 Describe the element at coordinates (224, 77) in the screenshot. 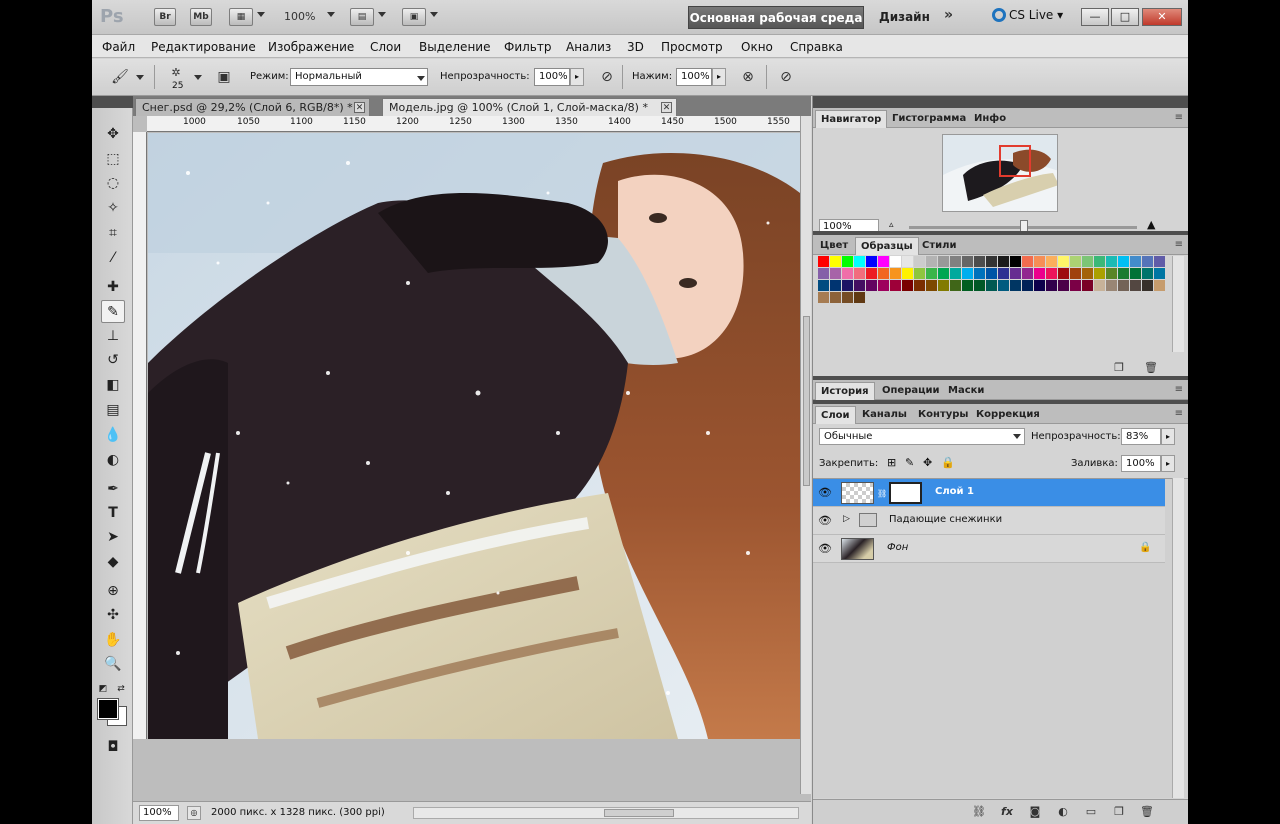

I see `brush-panel-toggle-icon: ▣` at that location.